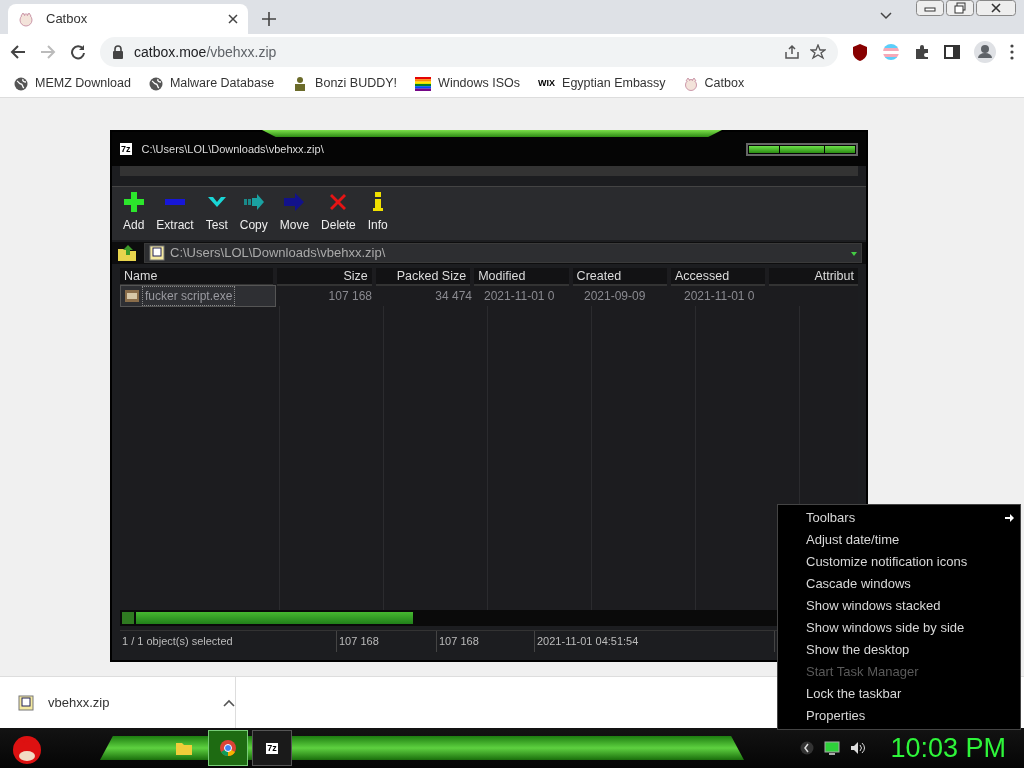 This screenshot has width=1024, height=768. What do you see at coordinates (952, 52) in the screenshot?
I see `side-panel-icon` at bounding box center [952, 52].